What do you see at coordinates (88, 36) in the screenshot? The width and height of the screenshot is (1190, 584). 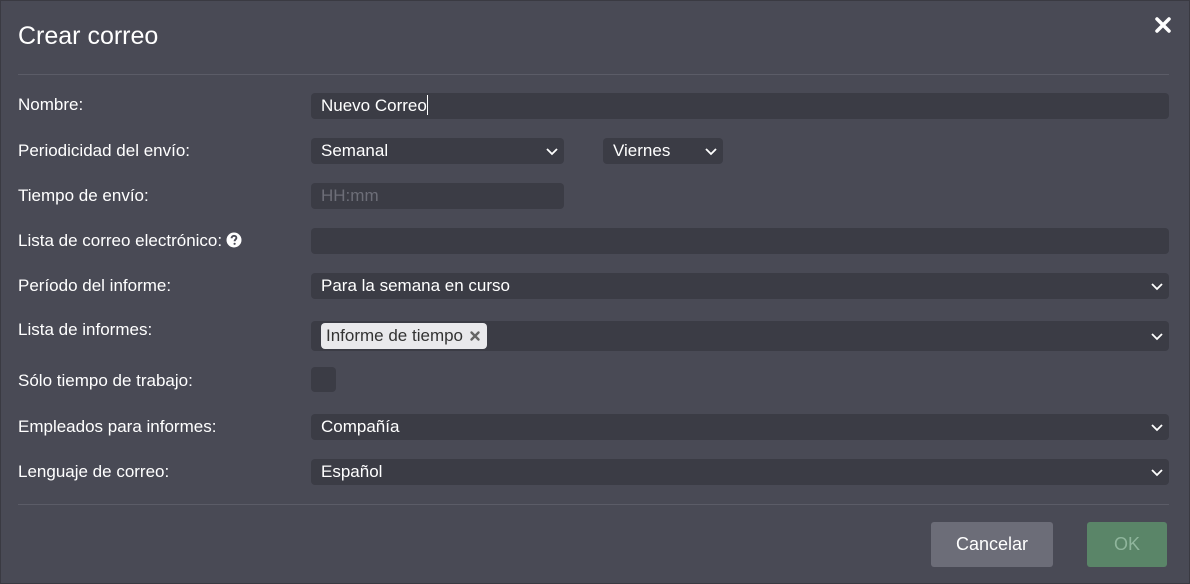 I see `dialog-title: Crear correo` at bounding box center [88, 36].